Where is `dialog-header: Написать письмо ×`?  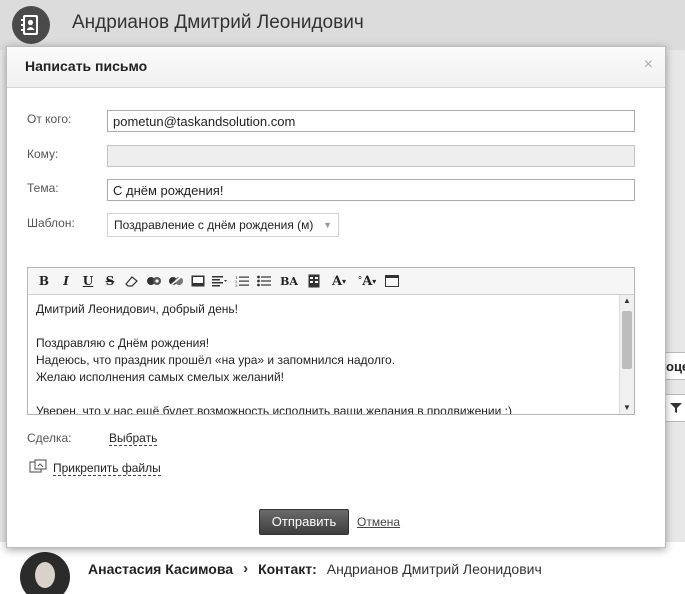 dialog-header: Написать письмо × is located at coordinates (336, 67).